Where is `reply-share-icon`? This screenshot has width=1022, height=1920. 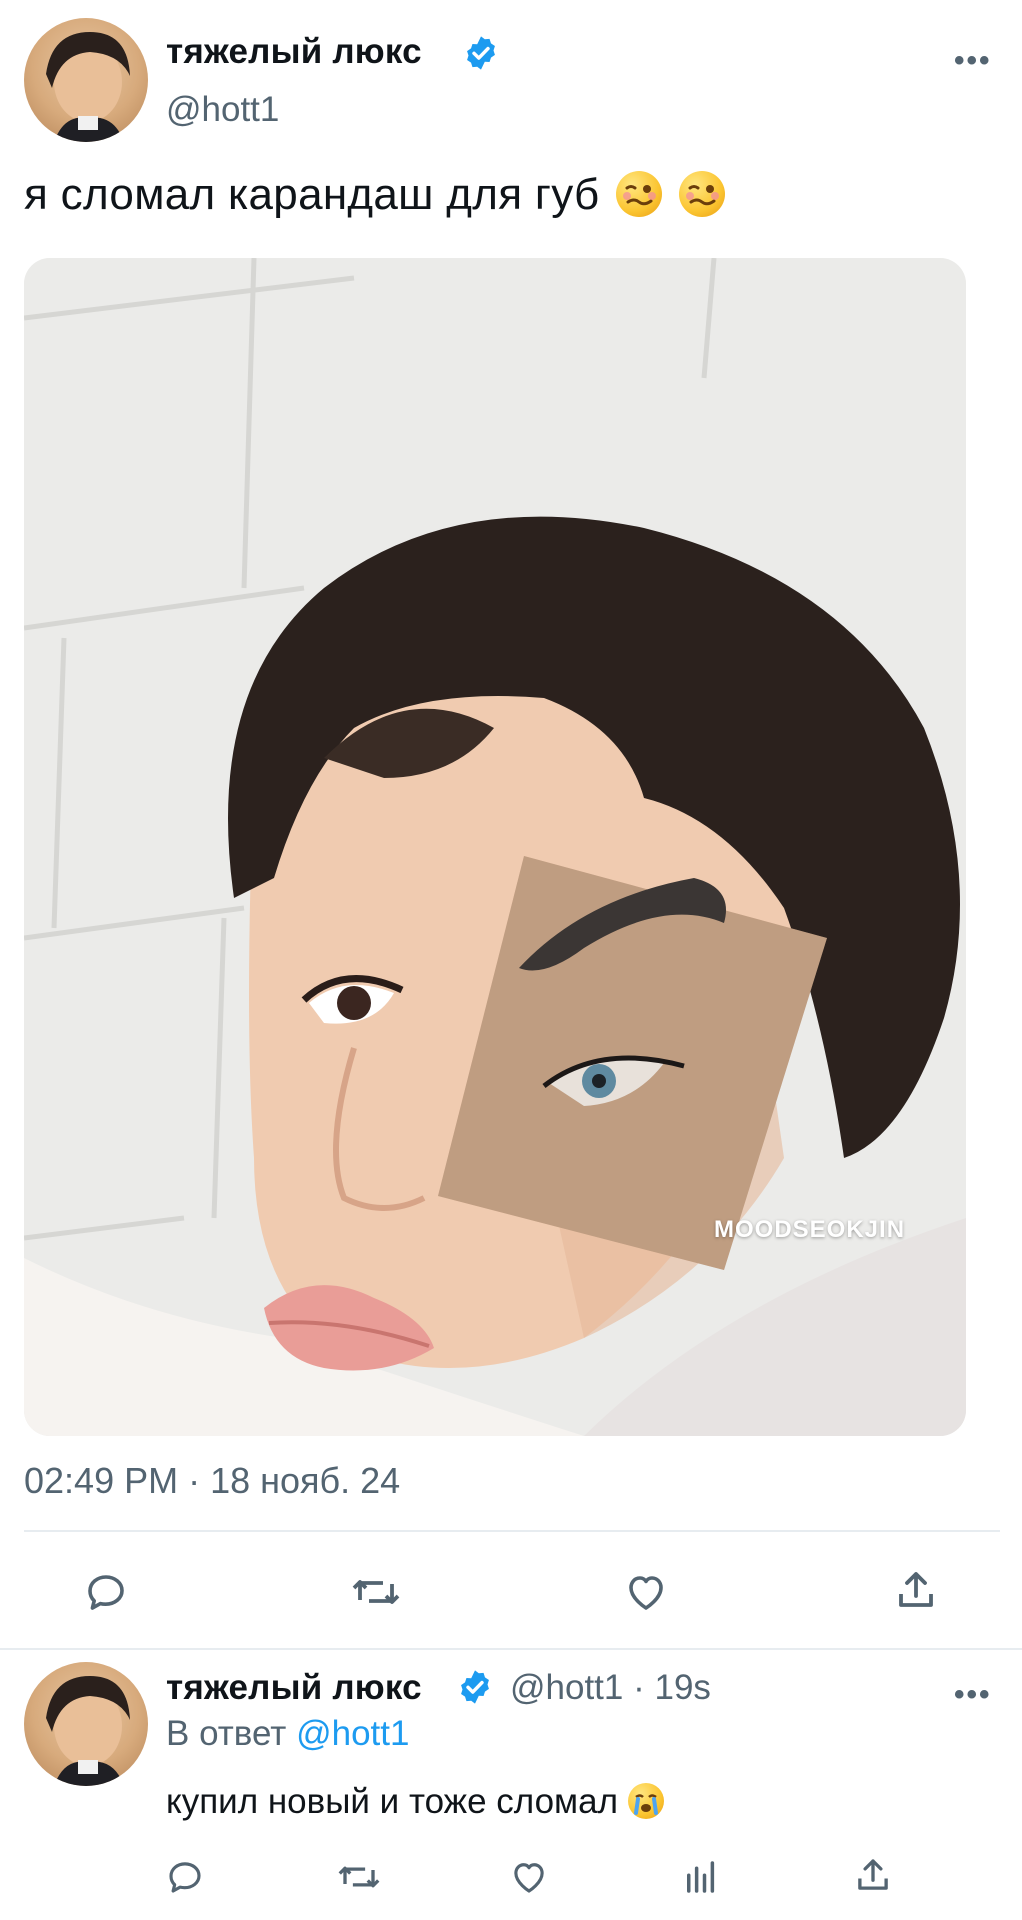
reply-share-icon is located at coordinates (873, 1875).